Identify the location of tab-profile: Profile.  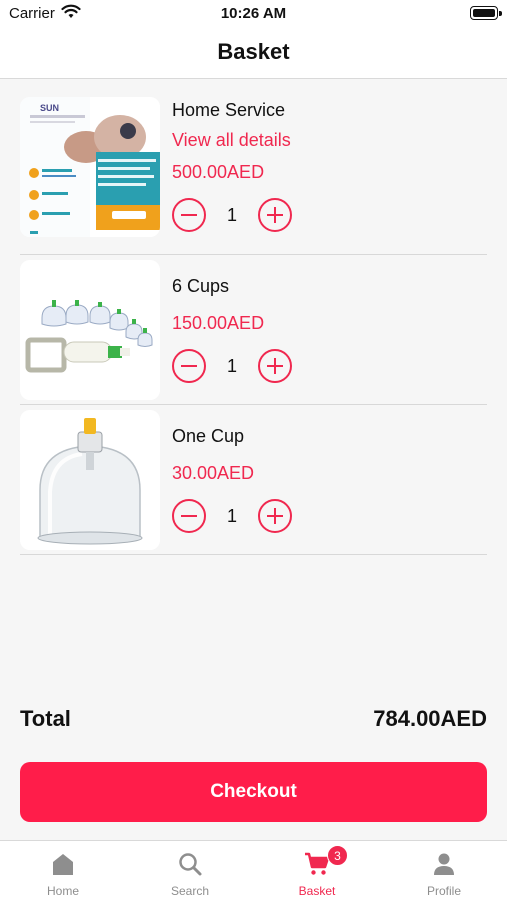
(444, 870).